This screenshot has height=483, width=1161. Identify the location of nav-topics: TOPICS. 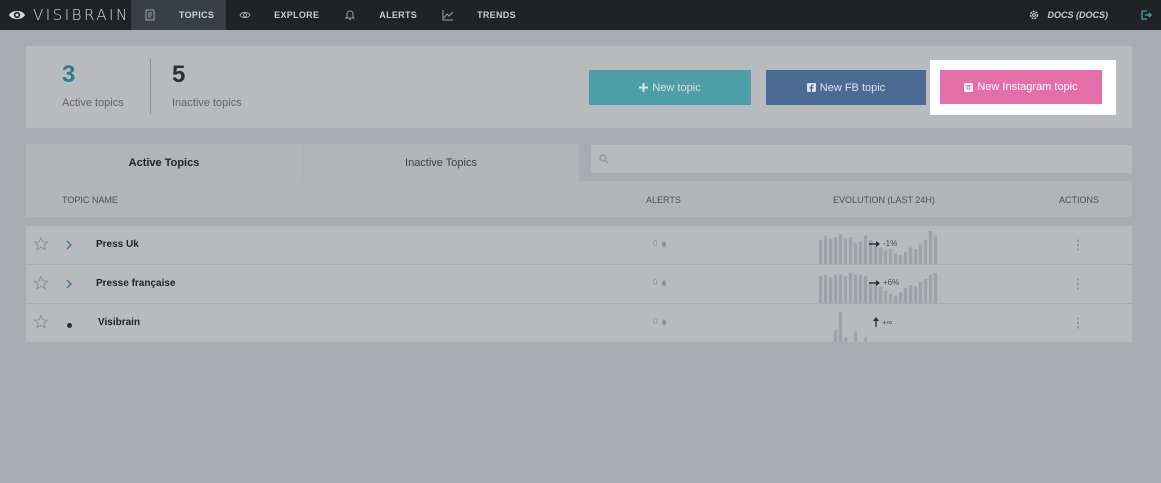
(179, 15).